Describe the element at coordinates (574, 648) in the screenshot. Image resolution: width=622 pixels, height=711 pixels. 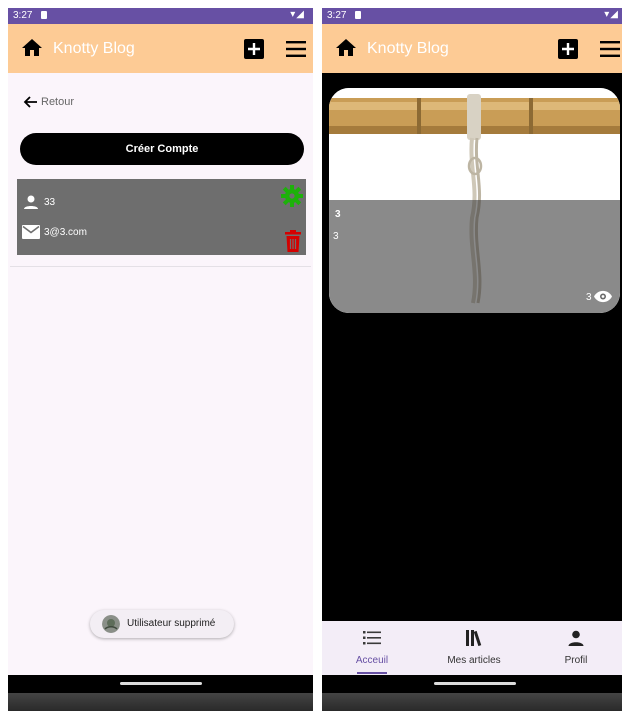
I see `nav-item-profile: Profil` at that location.